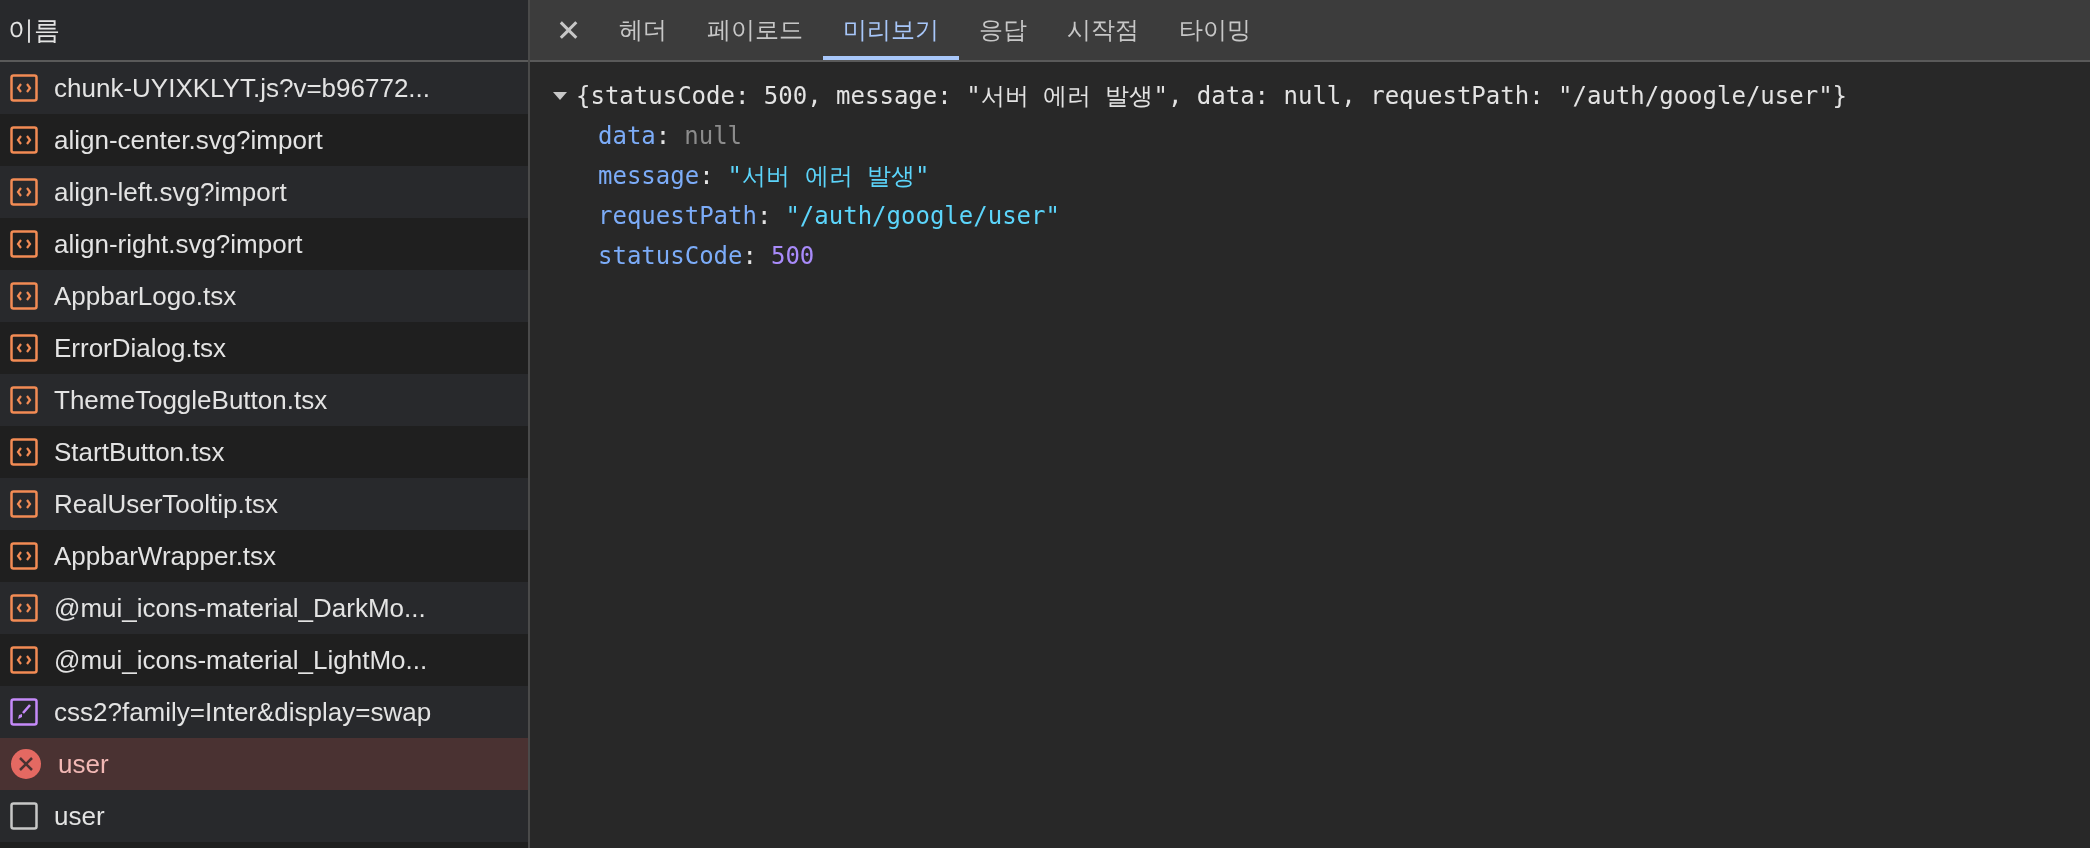 This screenshot has height=848, width=2090. Describe the element at coordinates (574, 30) in the screenshot. I see `close-button: ✕` at that location.